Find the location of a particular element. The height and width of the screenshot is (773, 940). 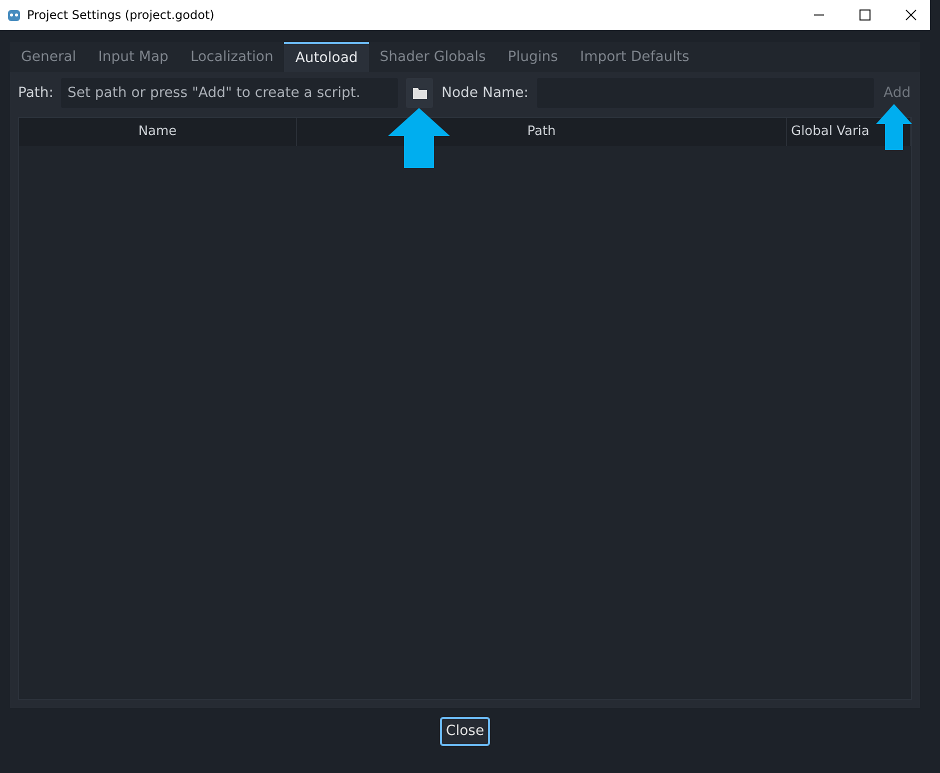

tab: General is located at coordinates (49, 57).